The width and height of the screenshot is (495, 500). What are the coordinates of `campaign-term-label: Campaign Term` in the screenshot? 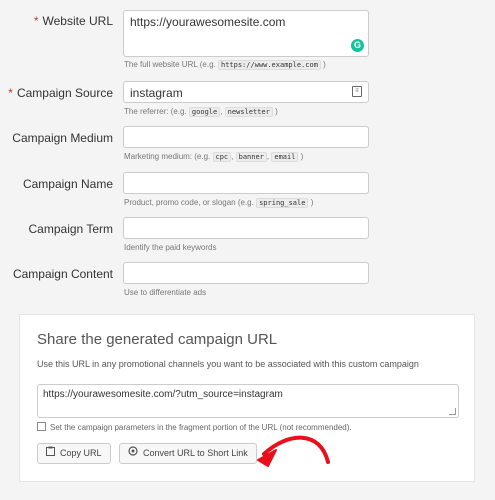 It's located at (70, 229).